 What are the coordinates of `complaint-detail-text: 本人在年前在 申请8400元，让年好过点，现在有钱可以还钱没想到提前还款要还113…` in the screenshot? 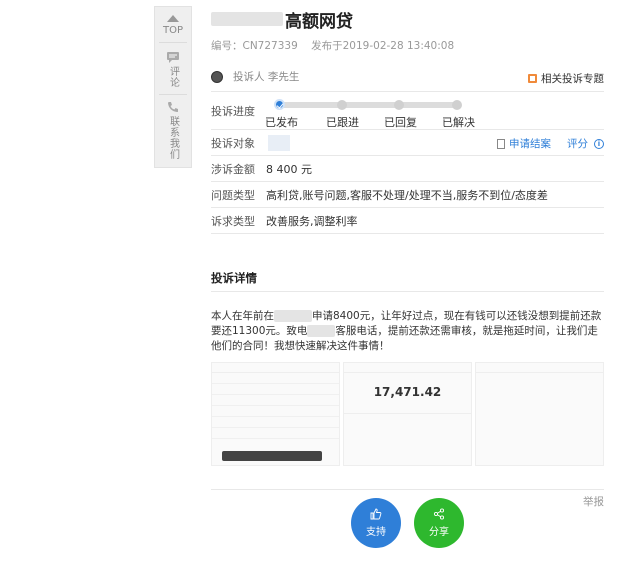 It's located at (409, 331).